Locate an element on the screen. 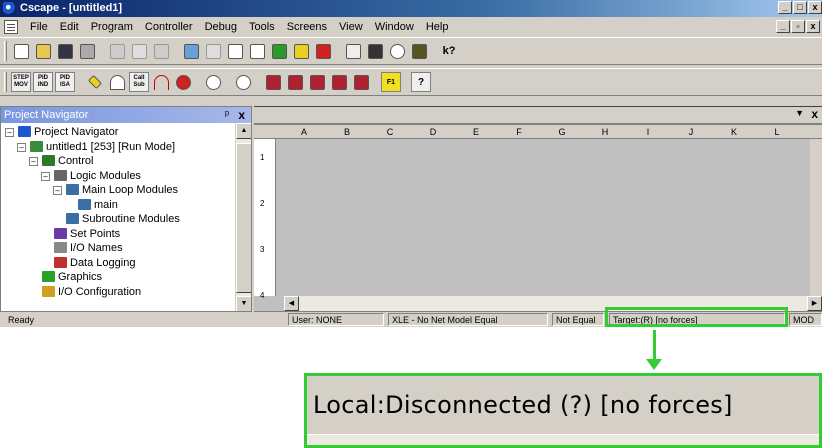 The height and width of the screenshot is (448, 822). stop-red-icon is located at coordinates (323, 51).